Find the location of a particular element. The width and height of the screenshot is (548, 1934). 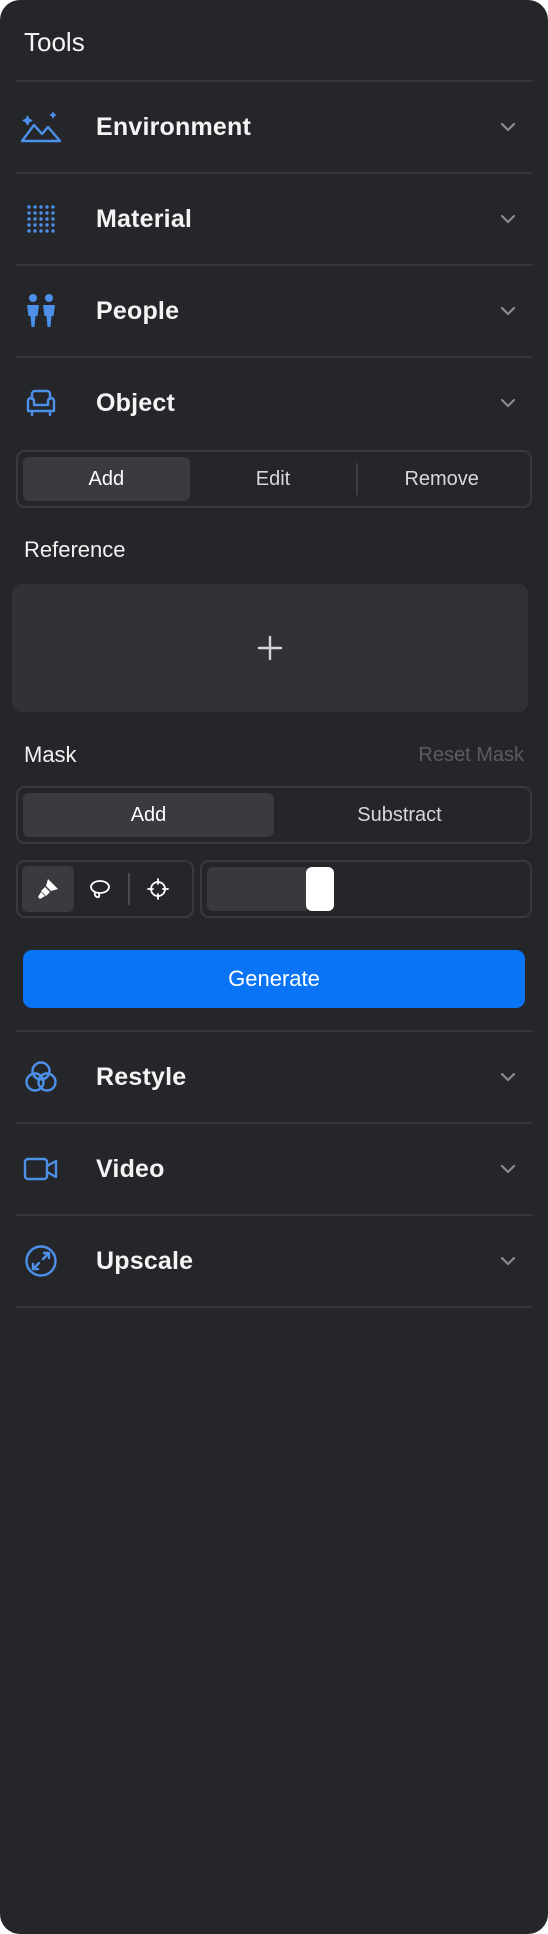

section-object: Object is located at coordinates (274, 403).